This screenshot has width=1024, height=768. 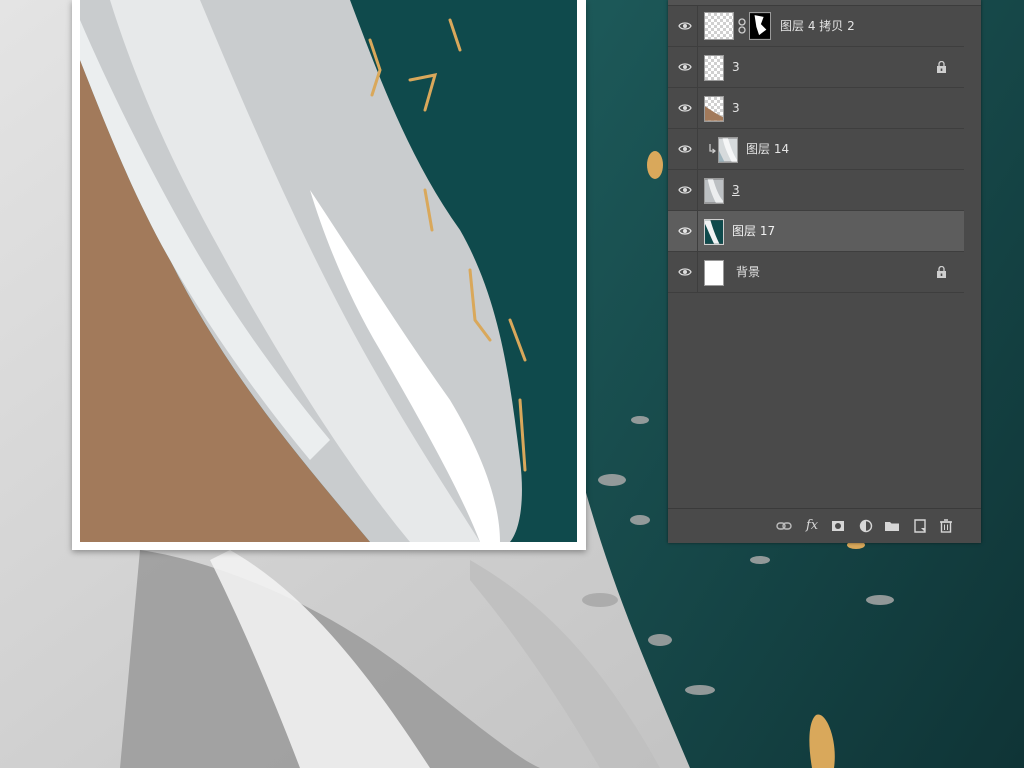 I want to click on layer-name: 图层 14, so click(x=767, y=149).